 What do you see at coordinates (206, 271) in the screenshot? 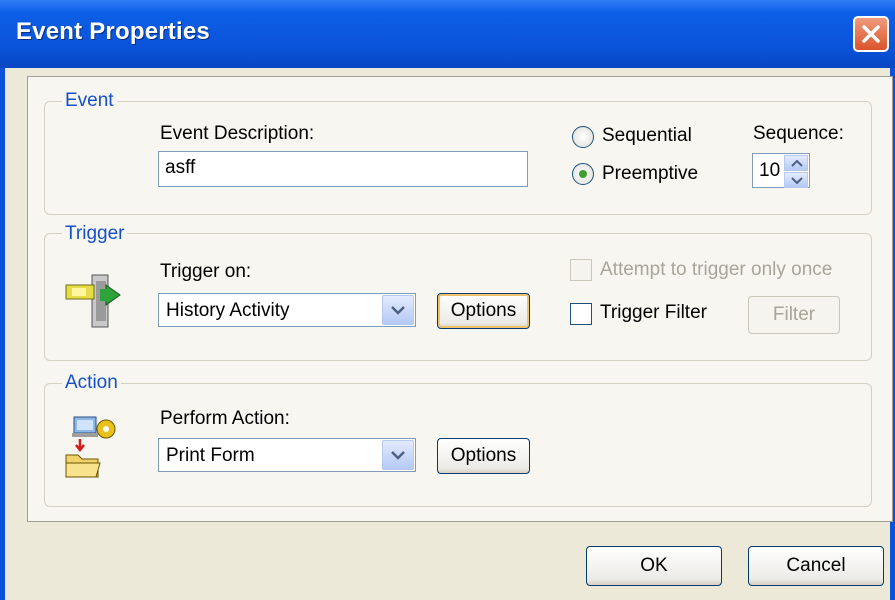
I see `trigger-on-label: Trigger on:` at bounding box center [206, 271].